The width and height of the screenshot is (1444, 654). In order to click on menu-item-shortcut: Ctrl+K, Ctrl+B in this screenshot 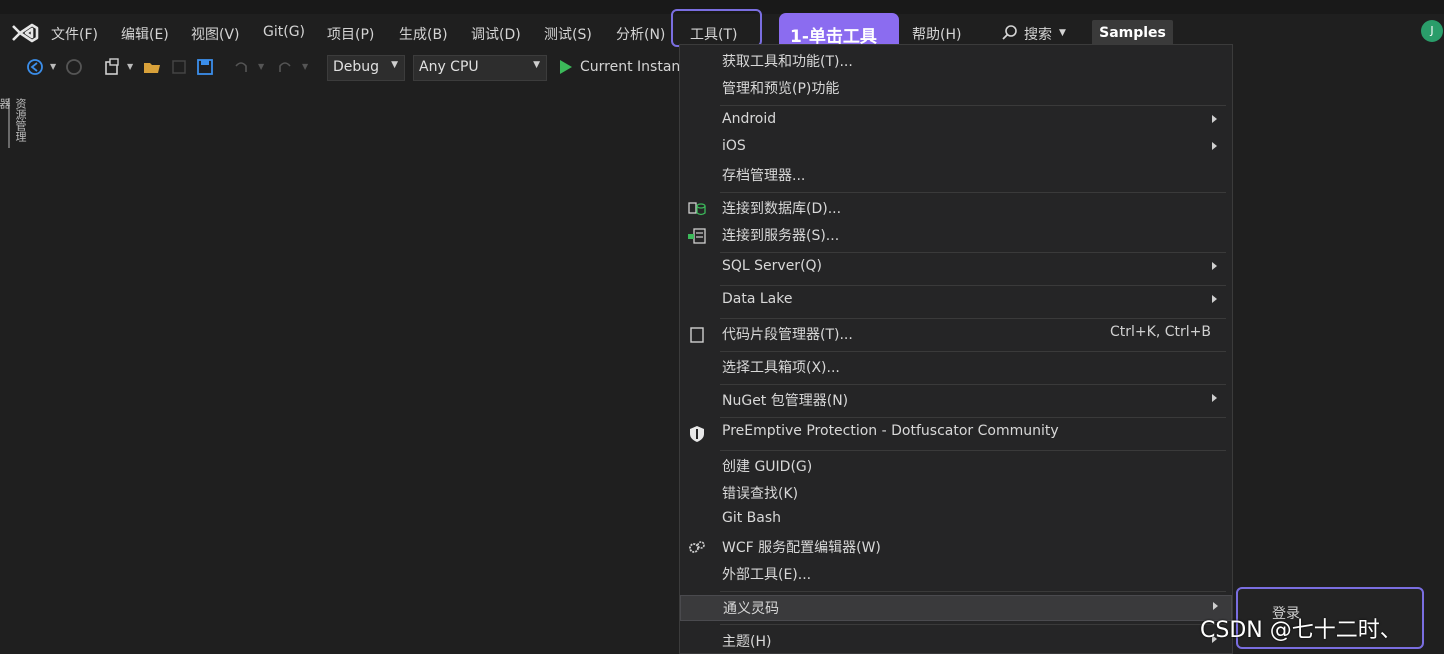, I will do `click(1160, 332)`.